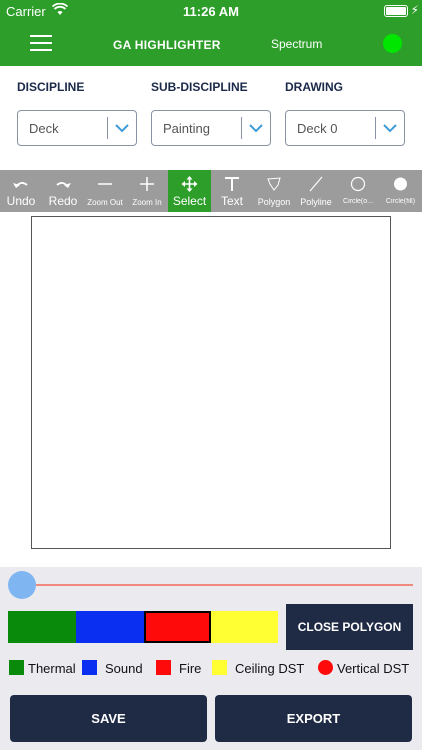  What do you see at coordinates (147, 184) in the screenshot?
I see `plus-icon` at bounding box center [147, 184].